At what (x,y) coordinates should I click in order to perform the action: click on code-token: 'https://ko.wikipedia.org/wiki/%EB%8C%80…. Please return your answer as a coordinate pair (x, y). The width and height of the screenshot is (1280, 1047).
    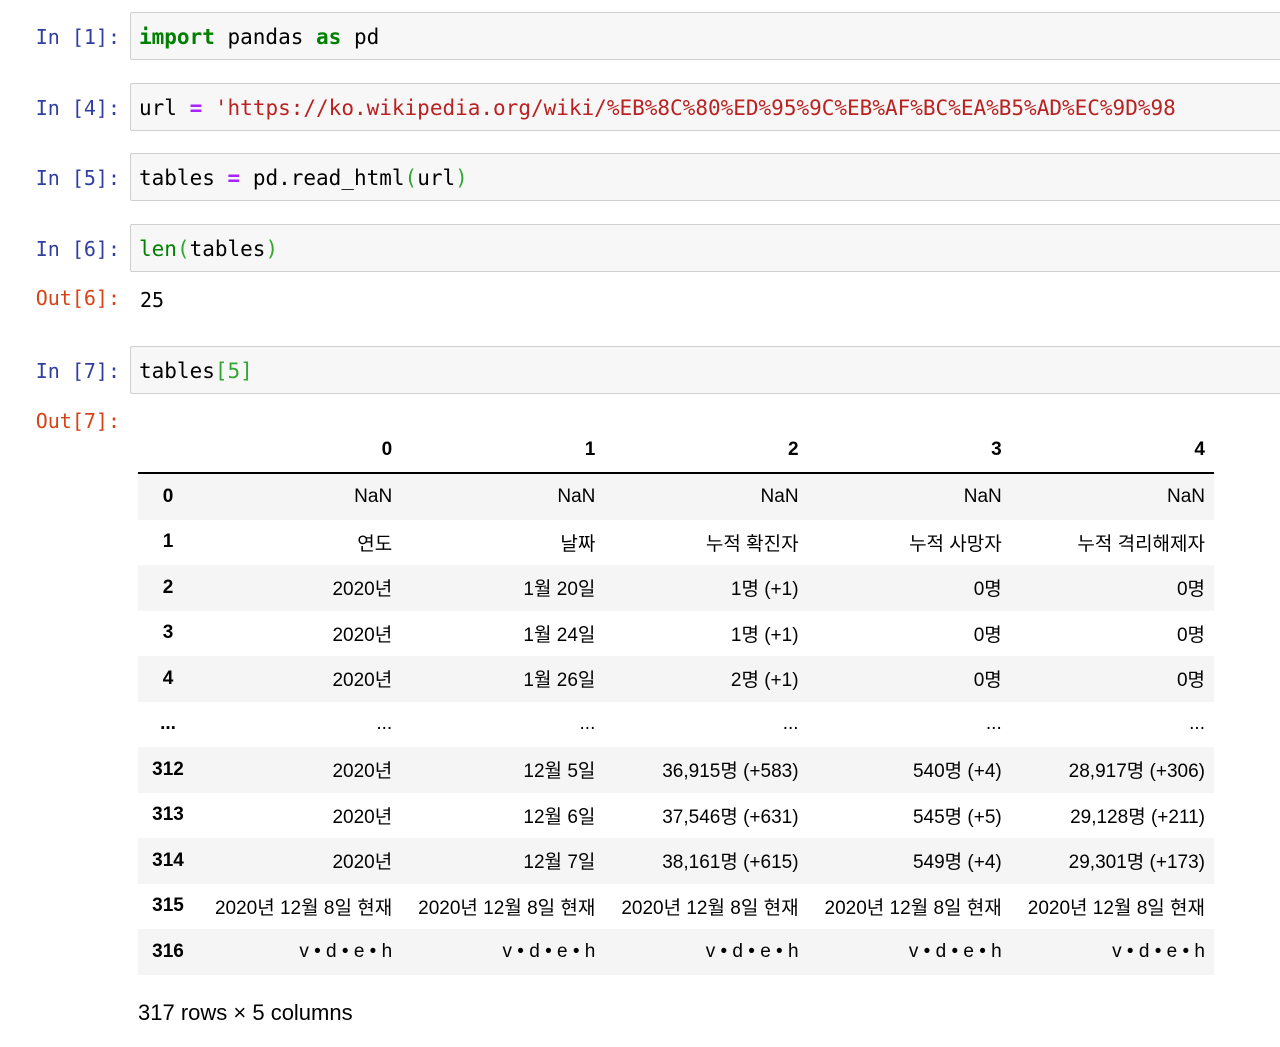
    Looking at the image, I should click on (695, 108).